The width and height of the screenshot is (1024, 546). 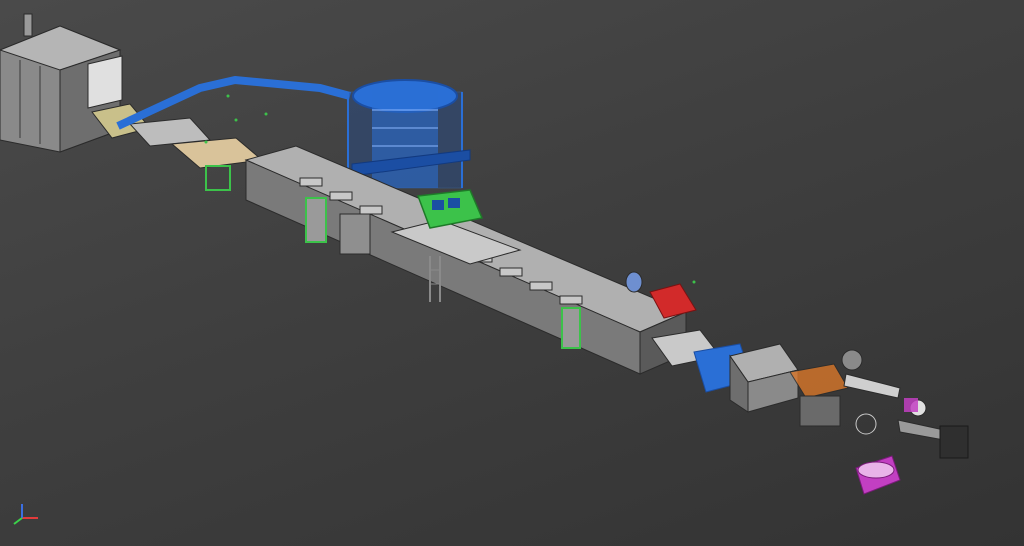 I want to click on inclined-conveyor, so click(x=177, y=147).